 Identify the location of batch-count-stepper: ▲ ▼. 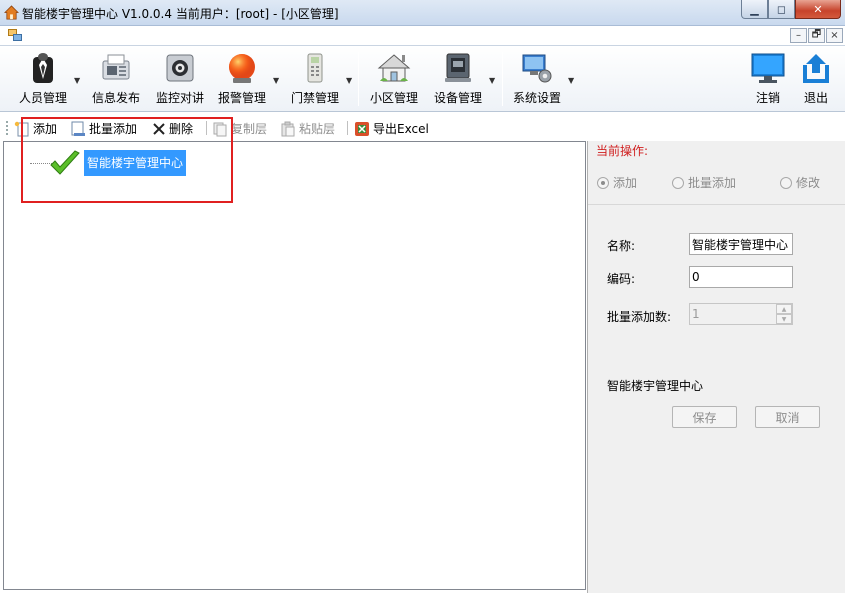
(784, 314).